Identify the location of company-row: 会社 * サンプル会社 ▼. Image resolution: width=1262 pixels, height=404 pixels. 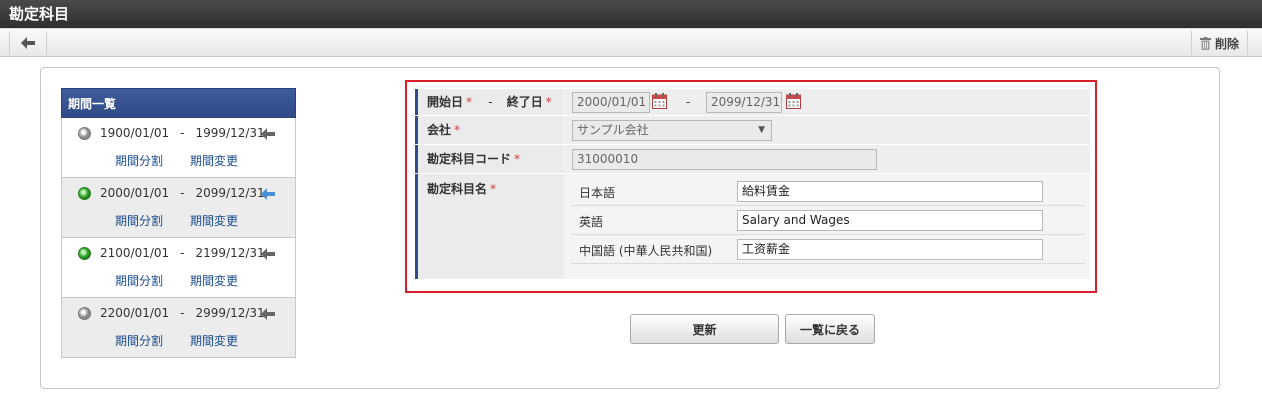
(752, 130).